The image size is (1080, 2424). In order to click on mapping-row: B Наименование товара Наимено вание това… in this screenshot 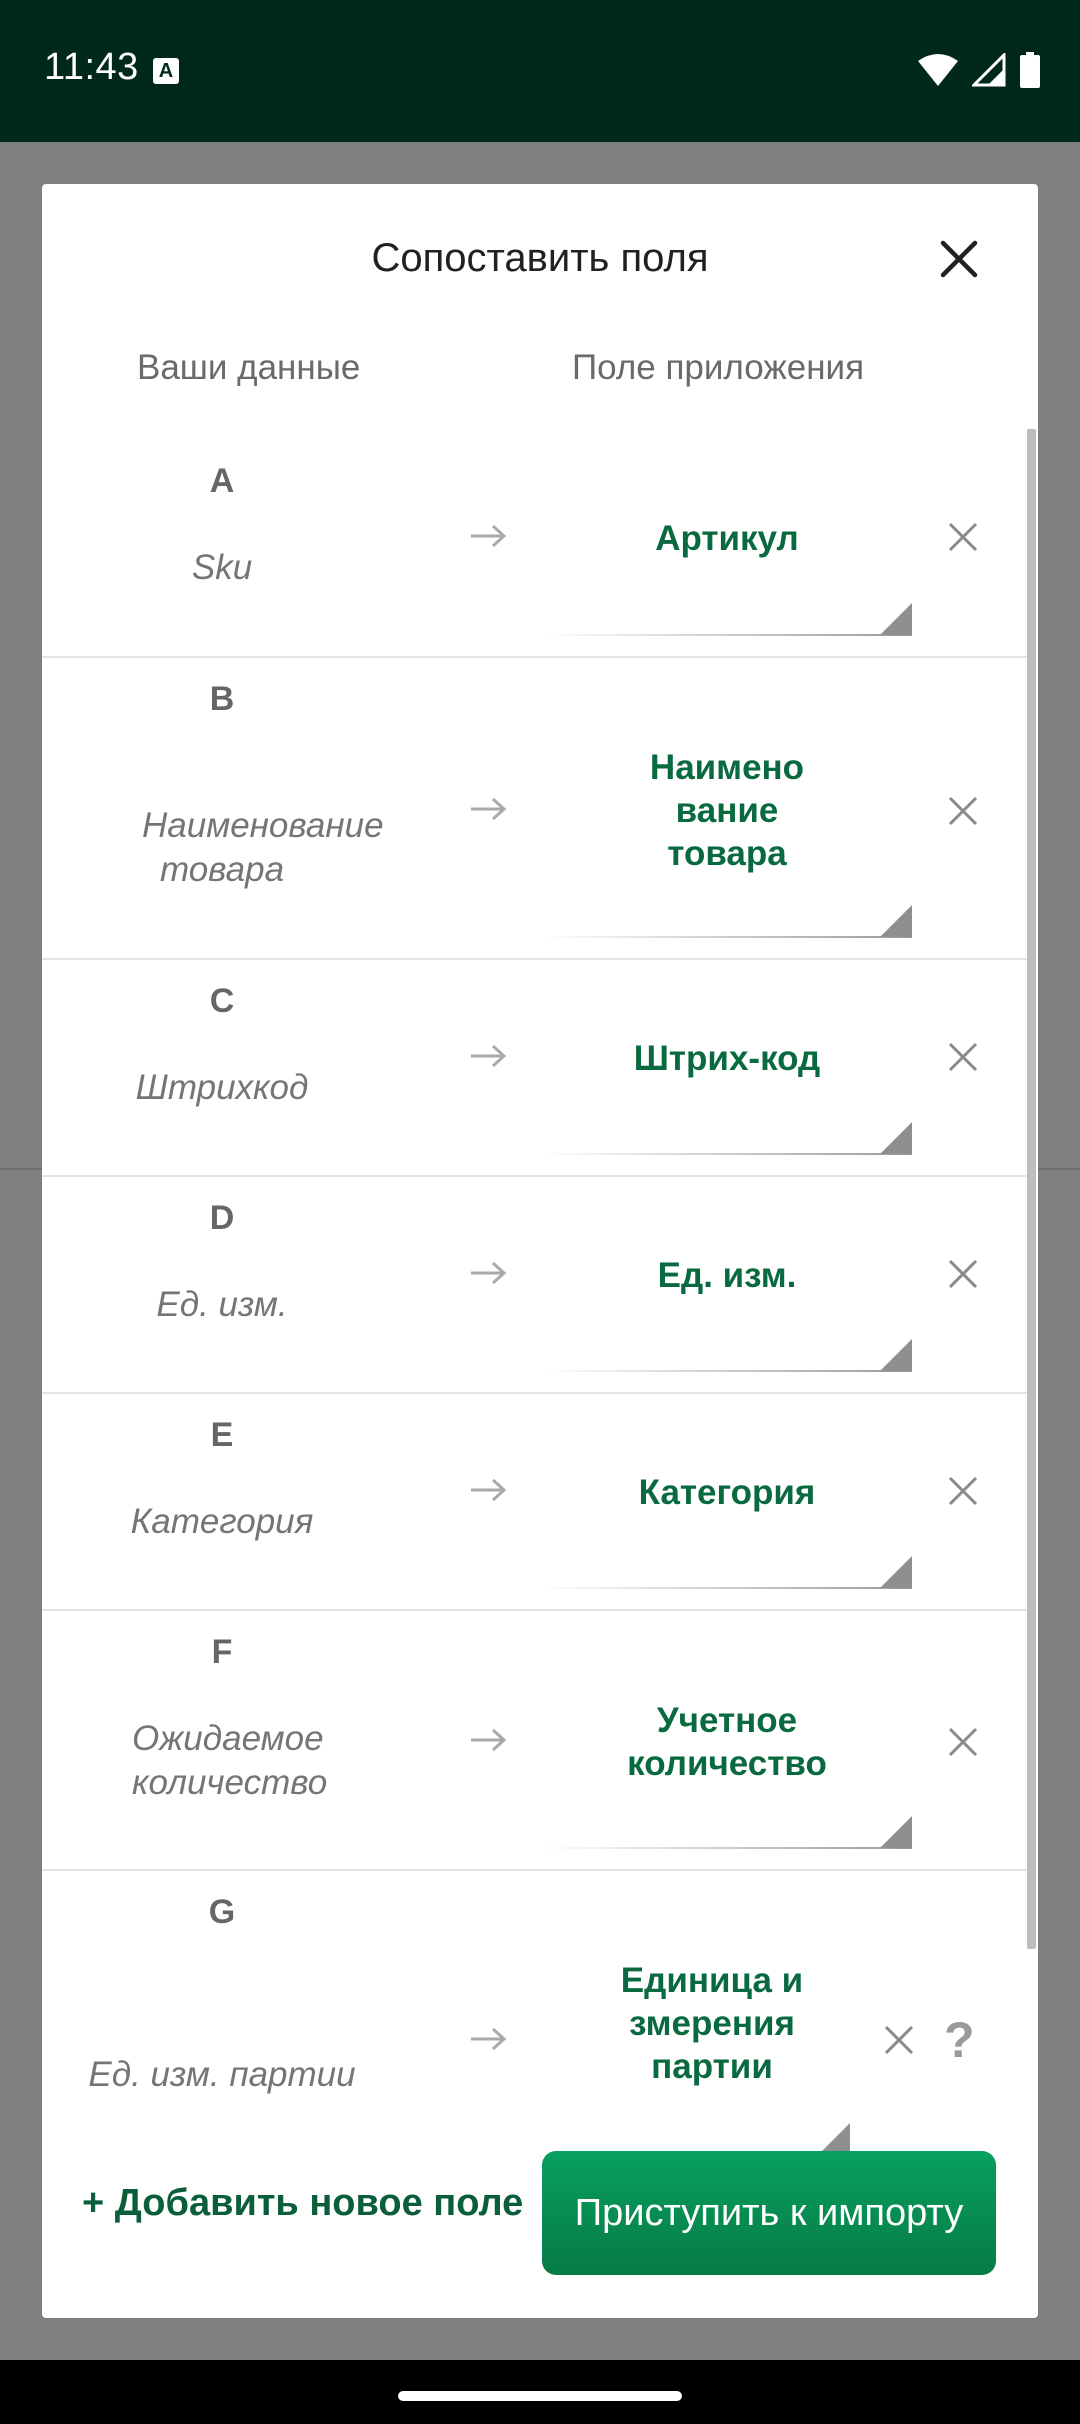, I will do `click(534, 809)`.